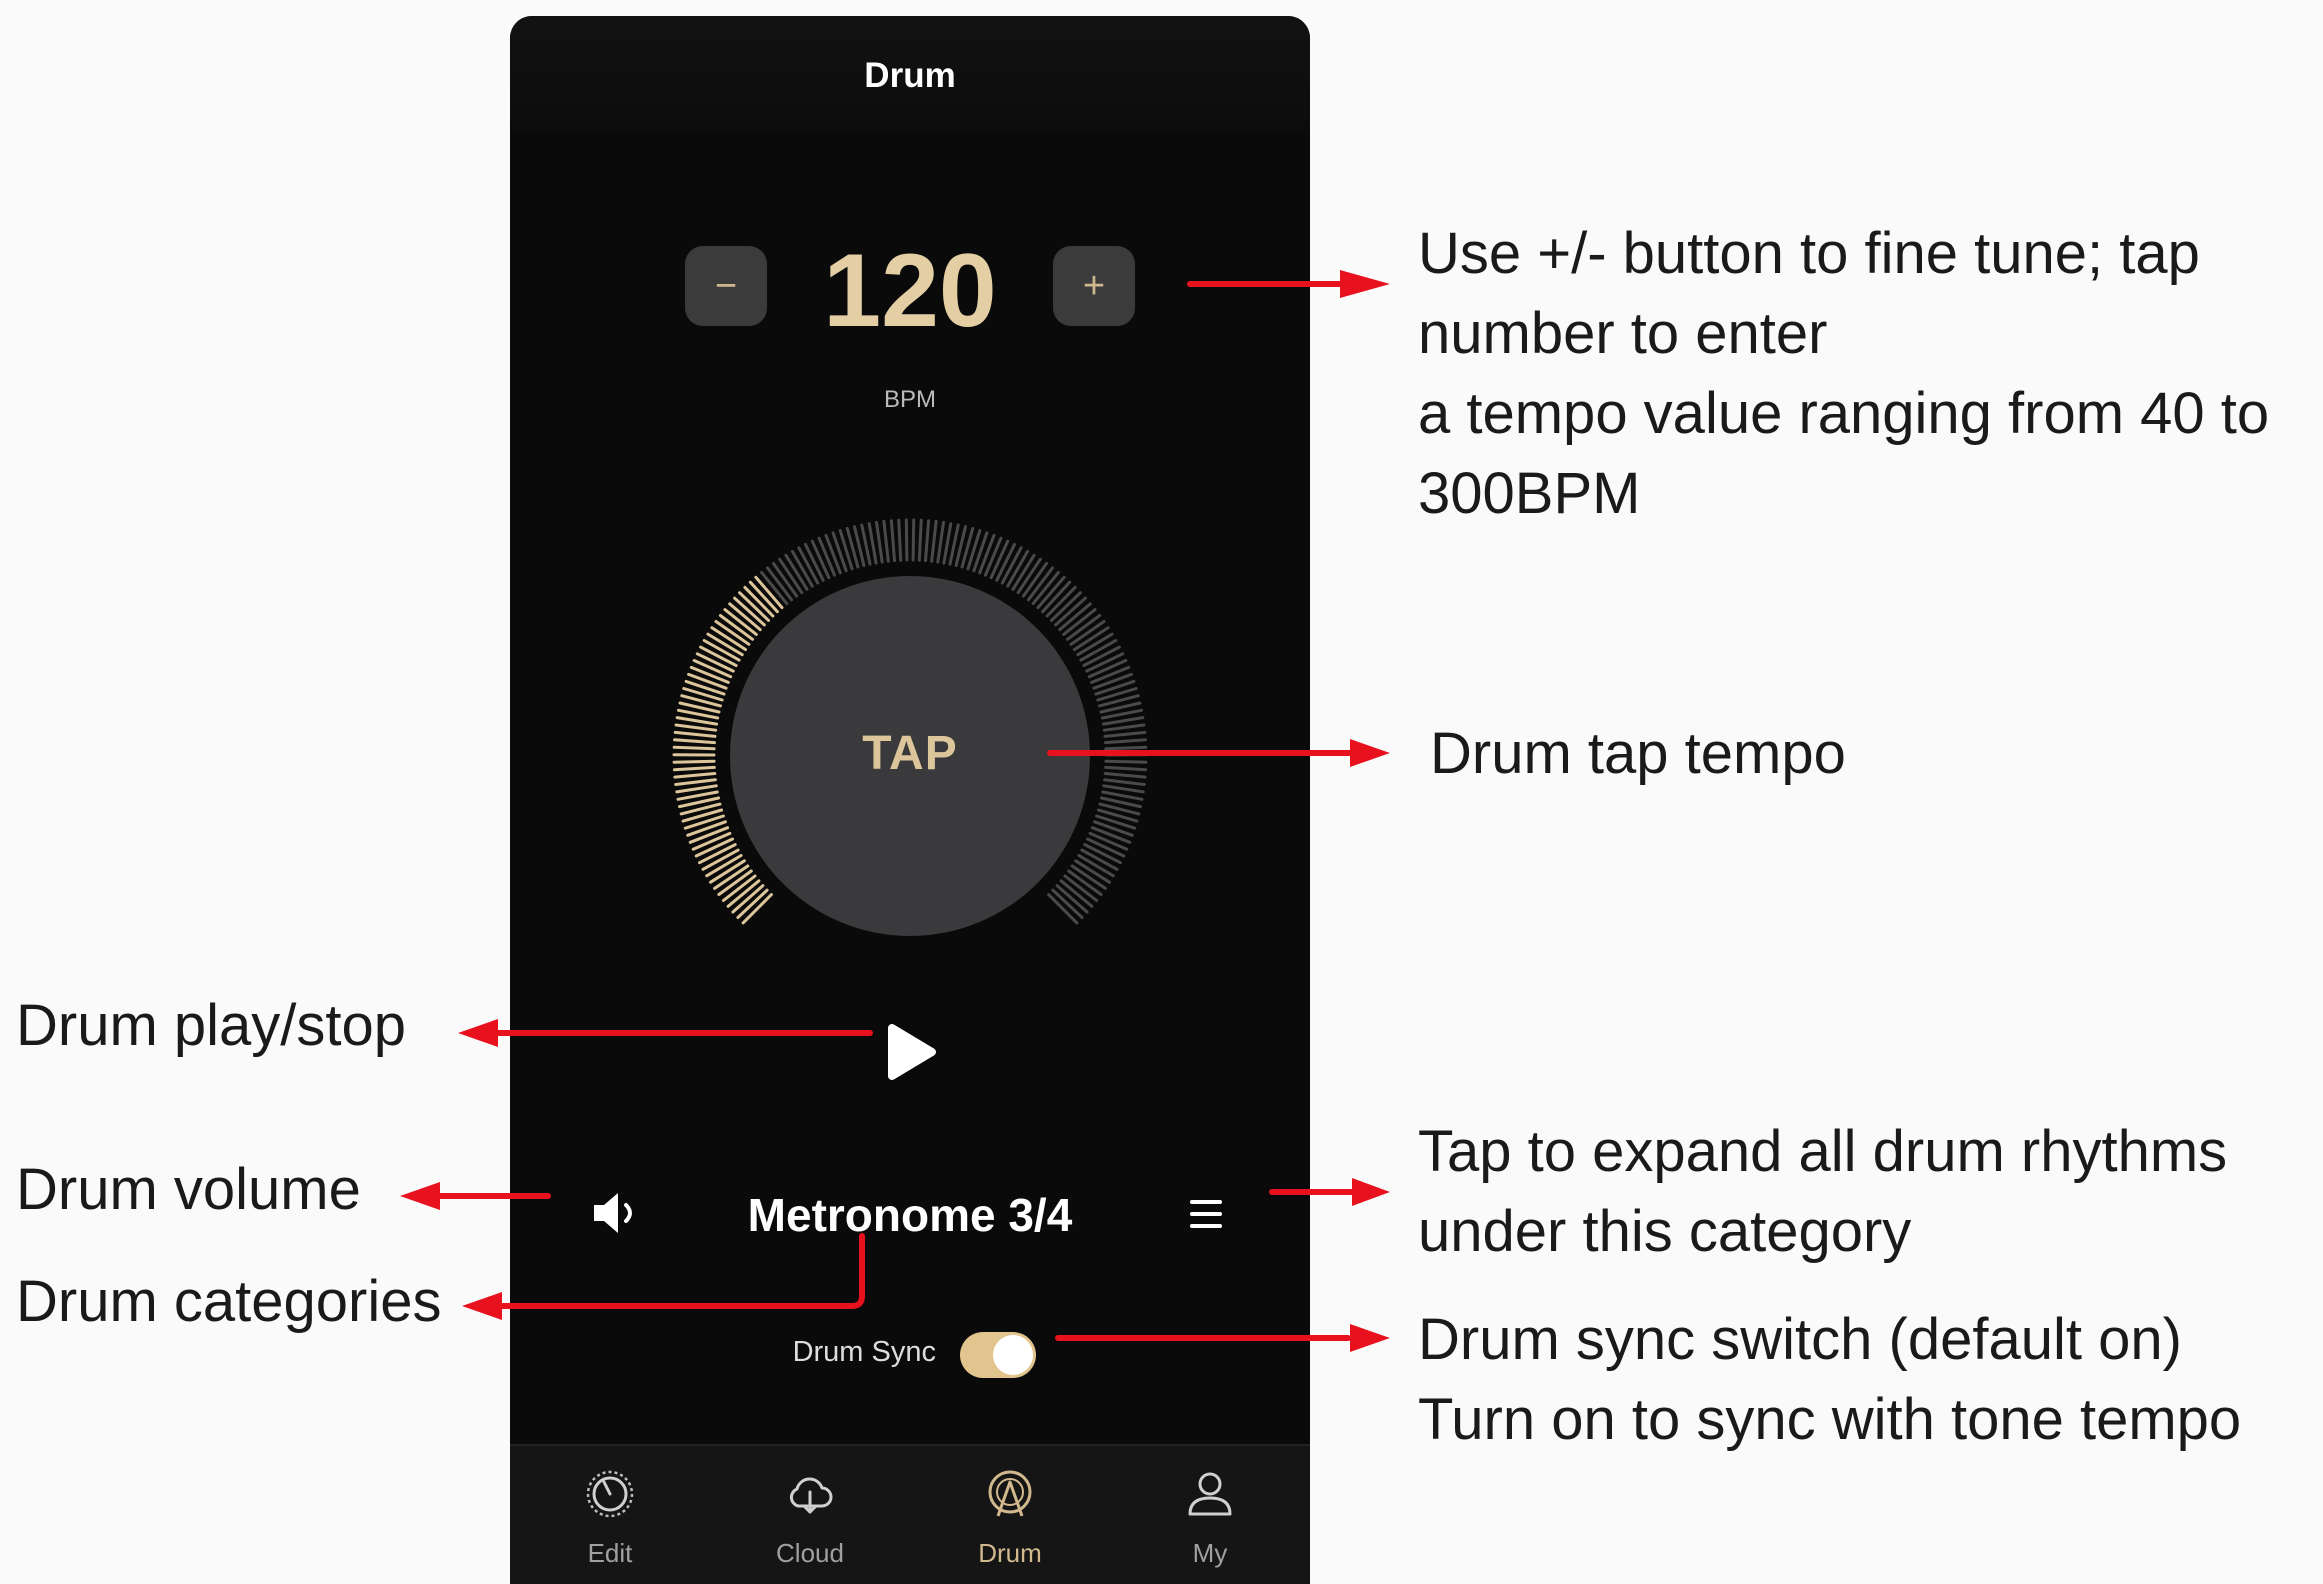 The height and width of the screenshot is (1584, 2323). I want to click on tab-bar: Edit Cloud Drum My, so click(910, 1514).